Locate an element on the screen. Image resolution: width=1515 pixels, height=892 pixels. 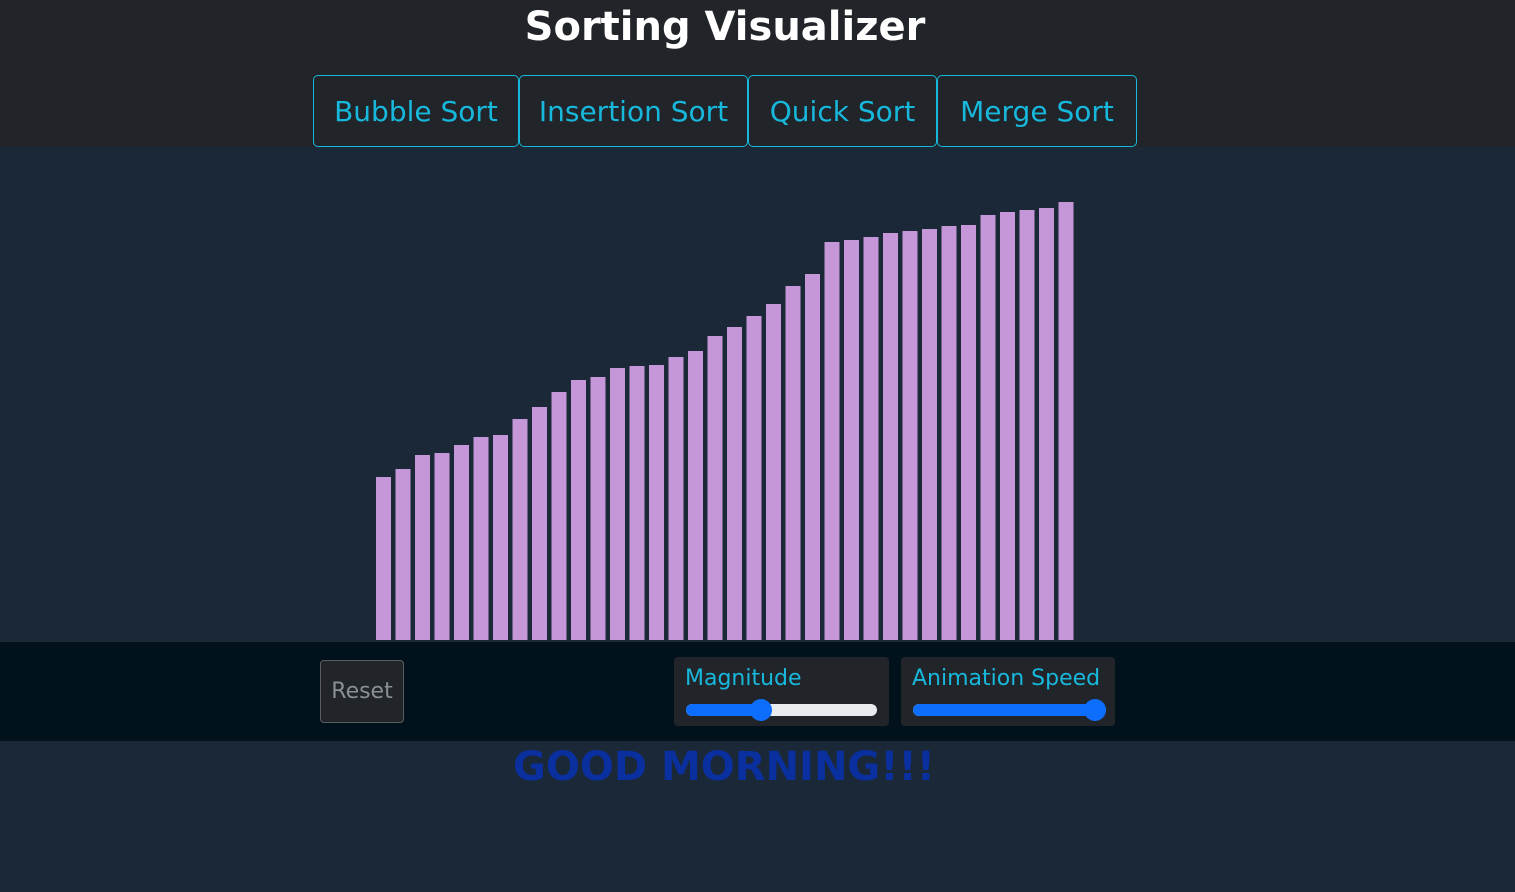
magnitude-slider-panel: Magnitude is located at coordinates (781, 691).